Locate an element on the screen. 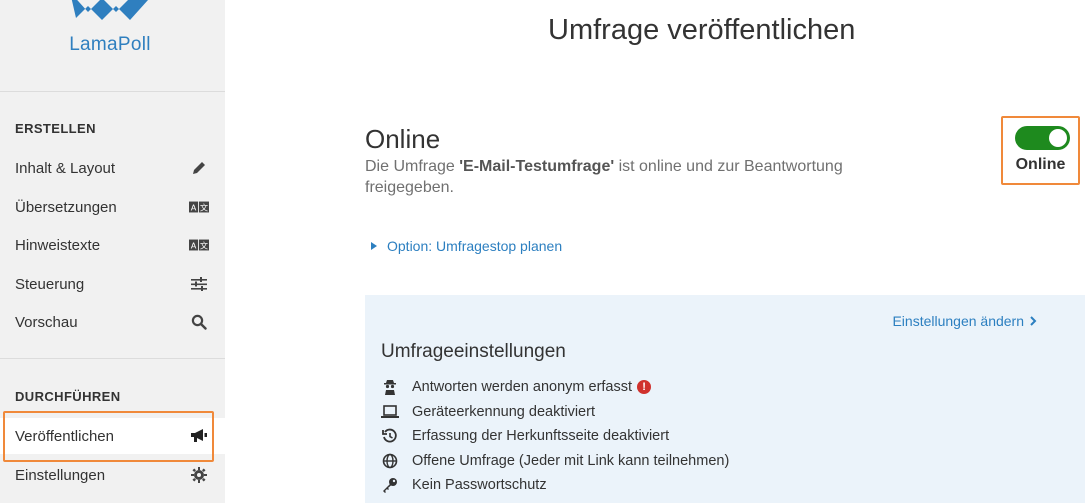 This screenshot has height=503, width=1085. sidebar-item-preview: Vorschau is located at coordinates (112, 322).